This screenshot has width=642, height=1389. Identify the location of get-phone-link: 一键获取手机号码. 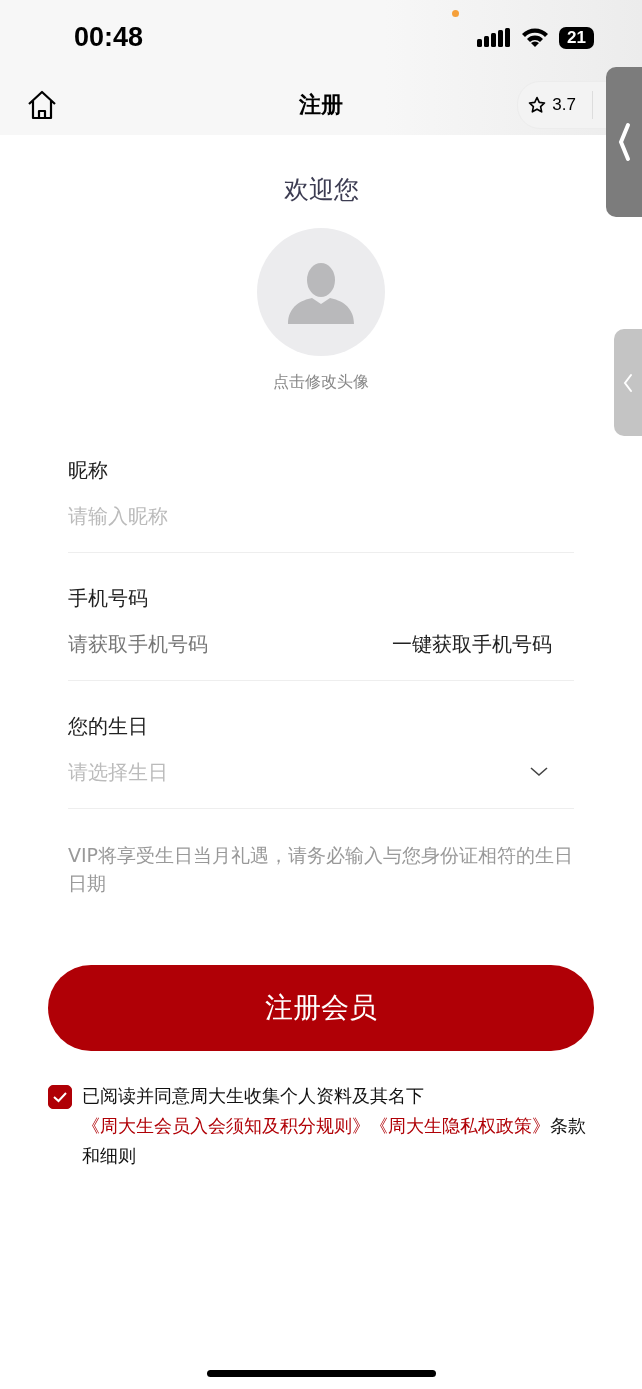
(472, 644).